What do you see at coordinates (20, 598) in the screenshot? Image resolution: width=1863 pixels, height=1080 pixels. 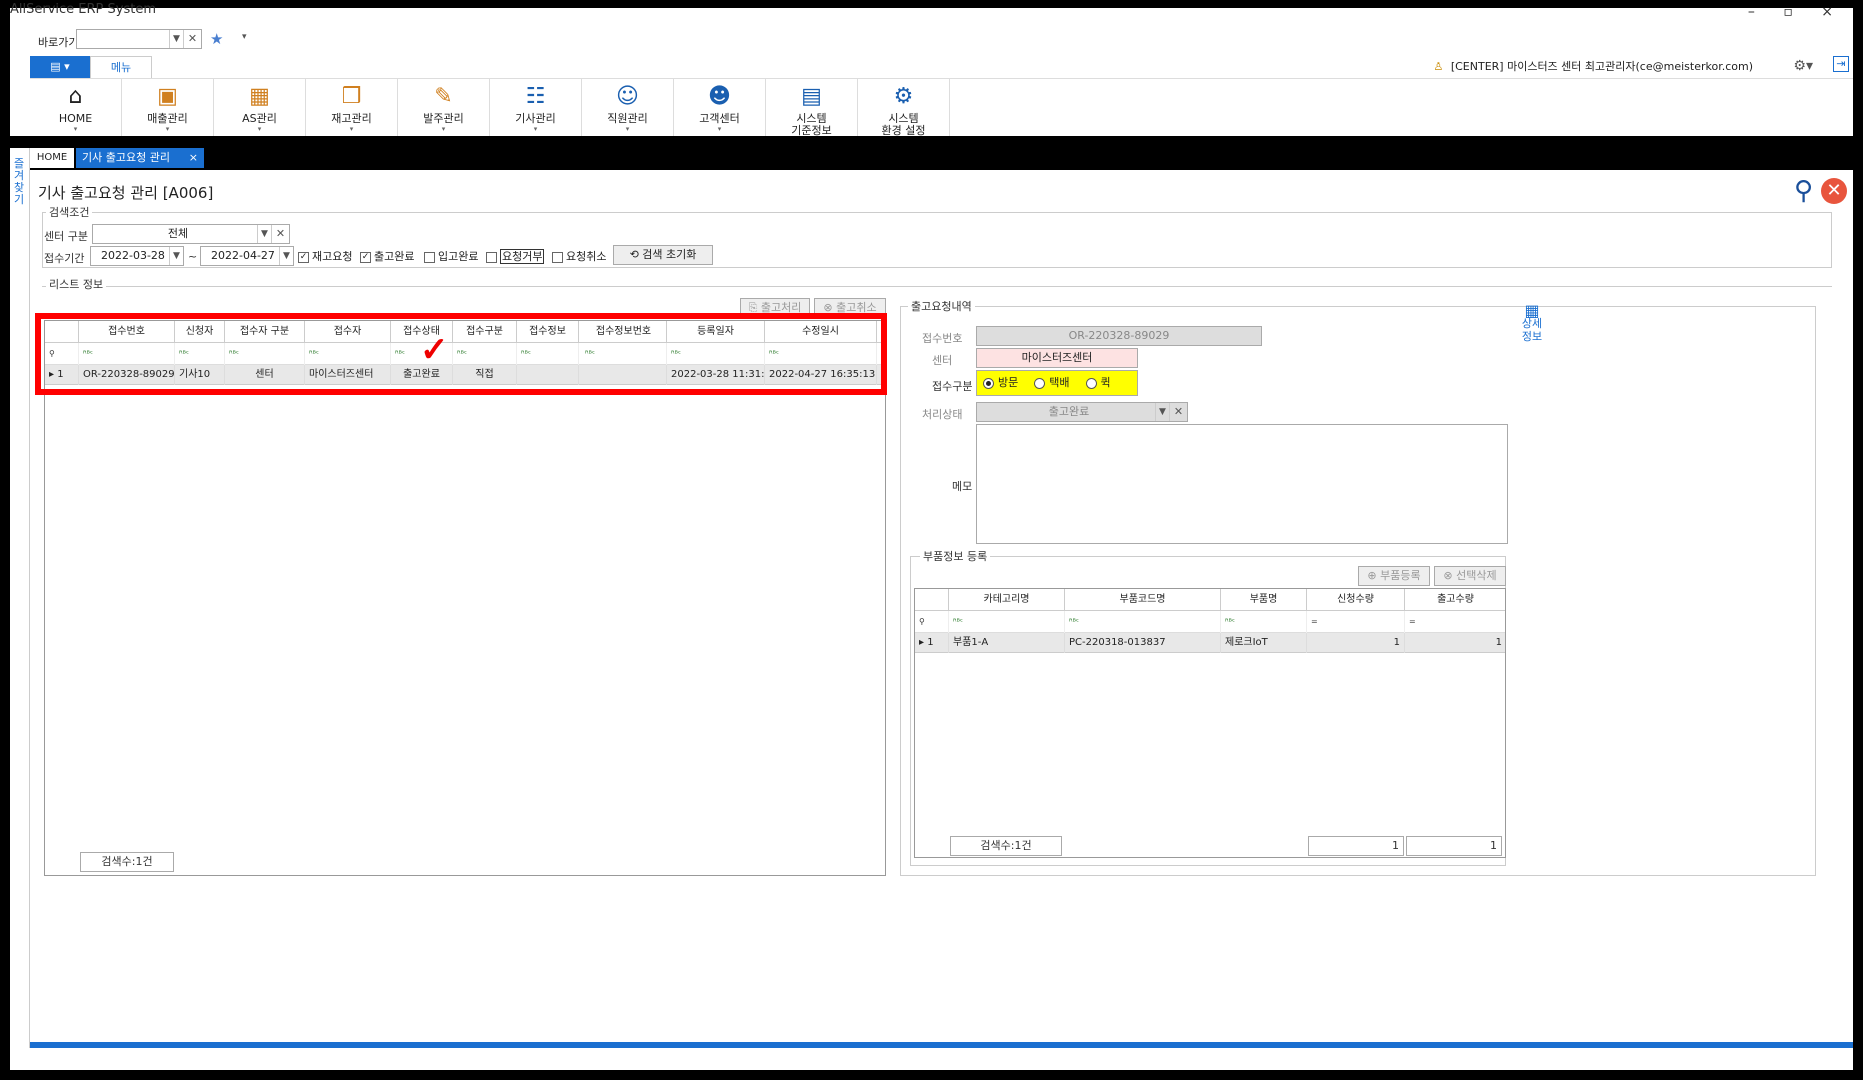 I see `favorites-sidebar: 즐겨찾기` at bounding box center [20, 598].